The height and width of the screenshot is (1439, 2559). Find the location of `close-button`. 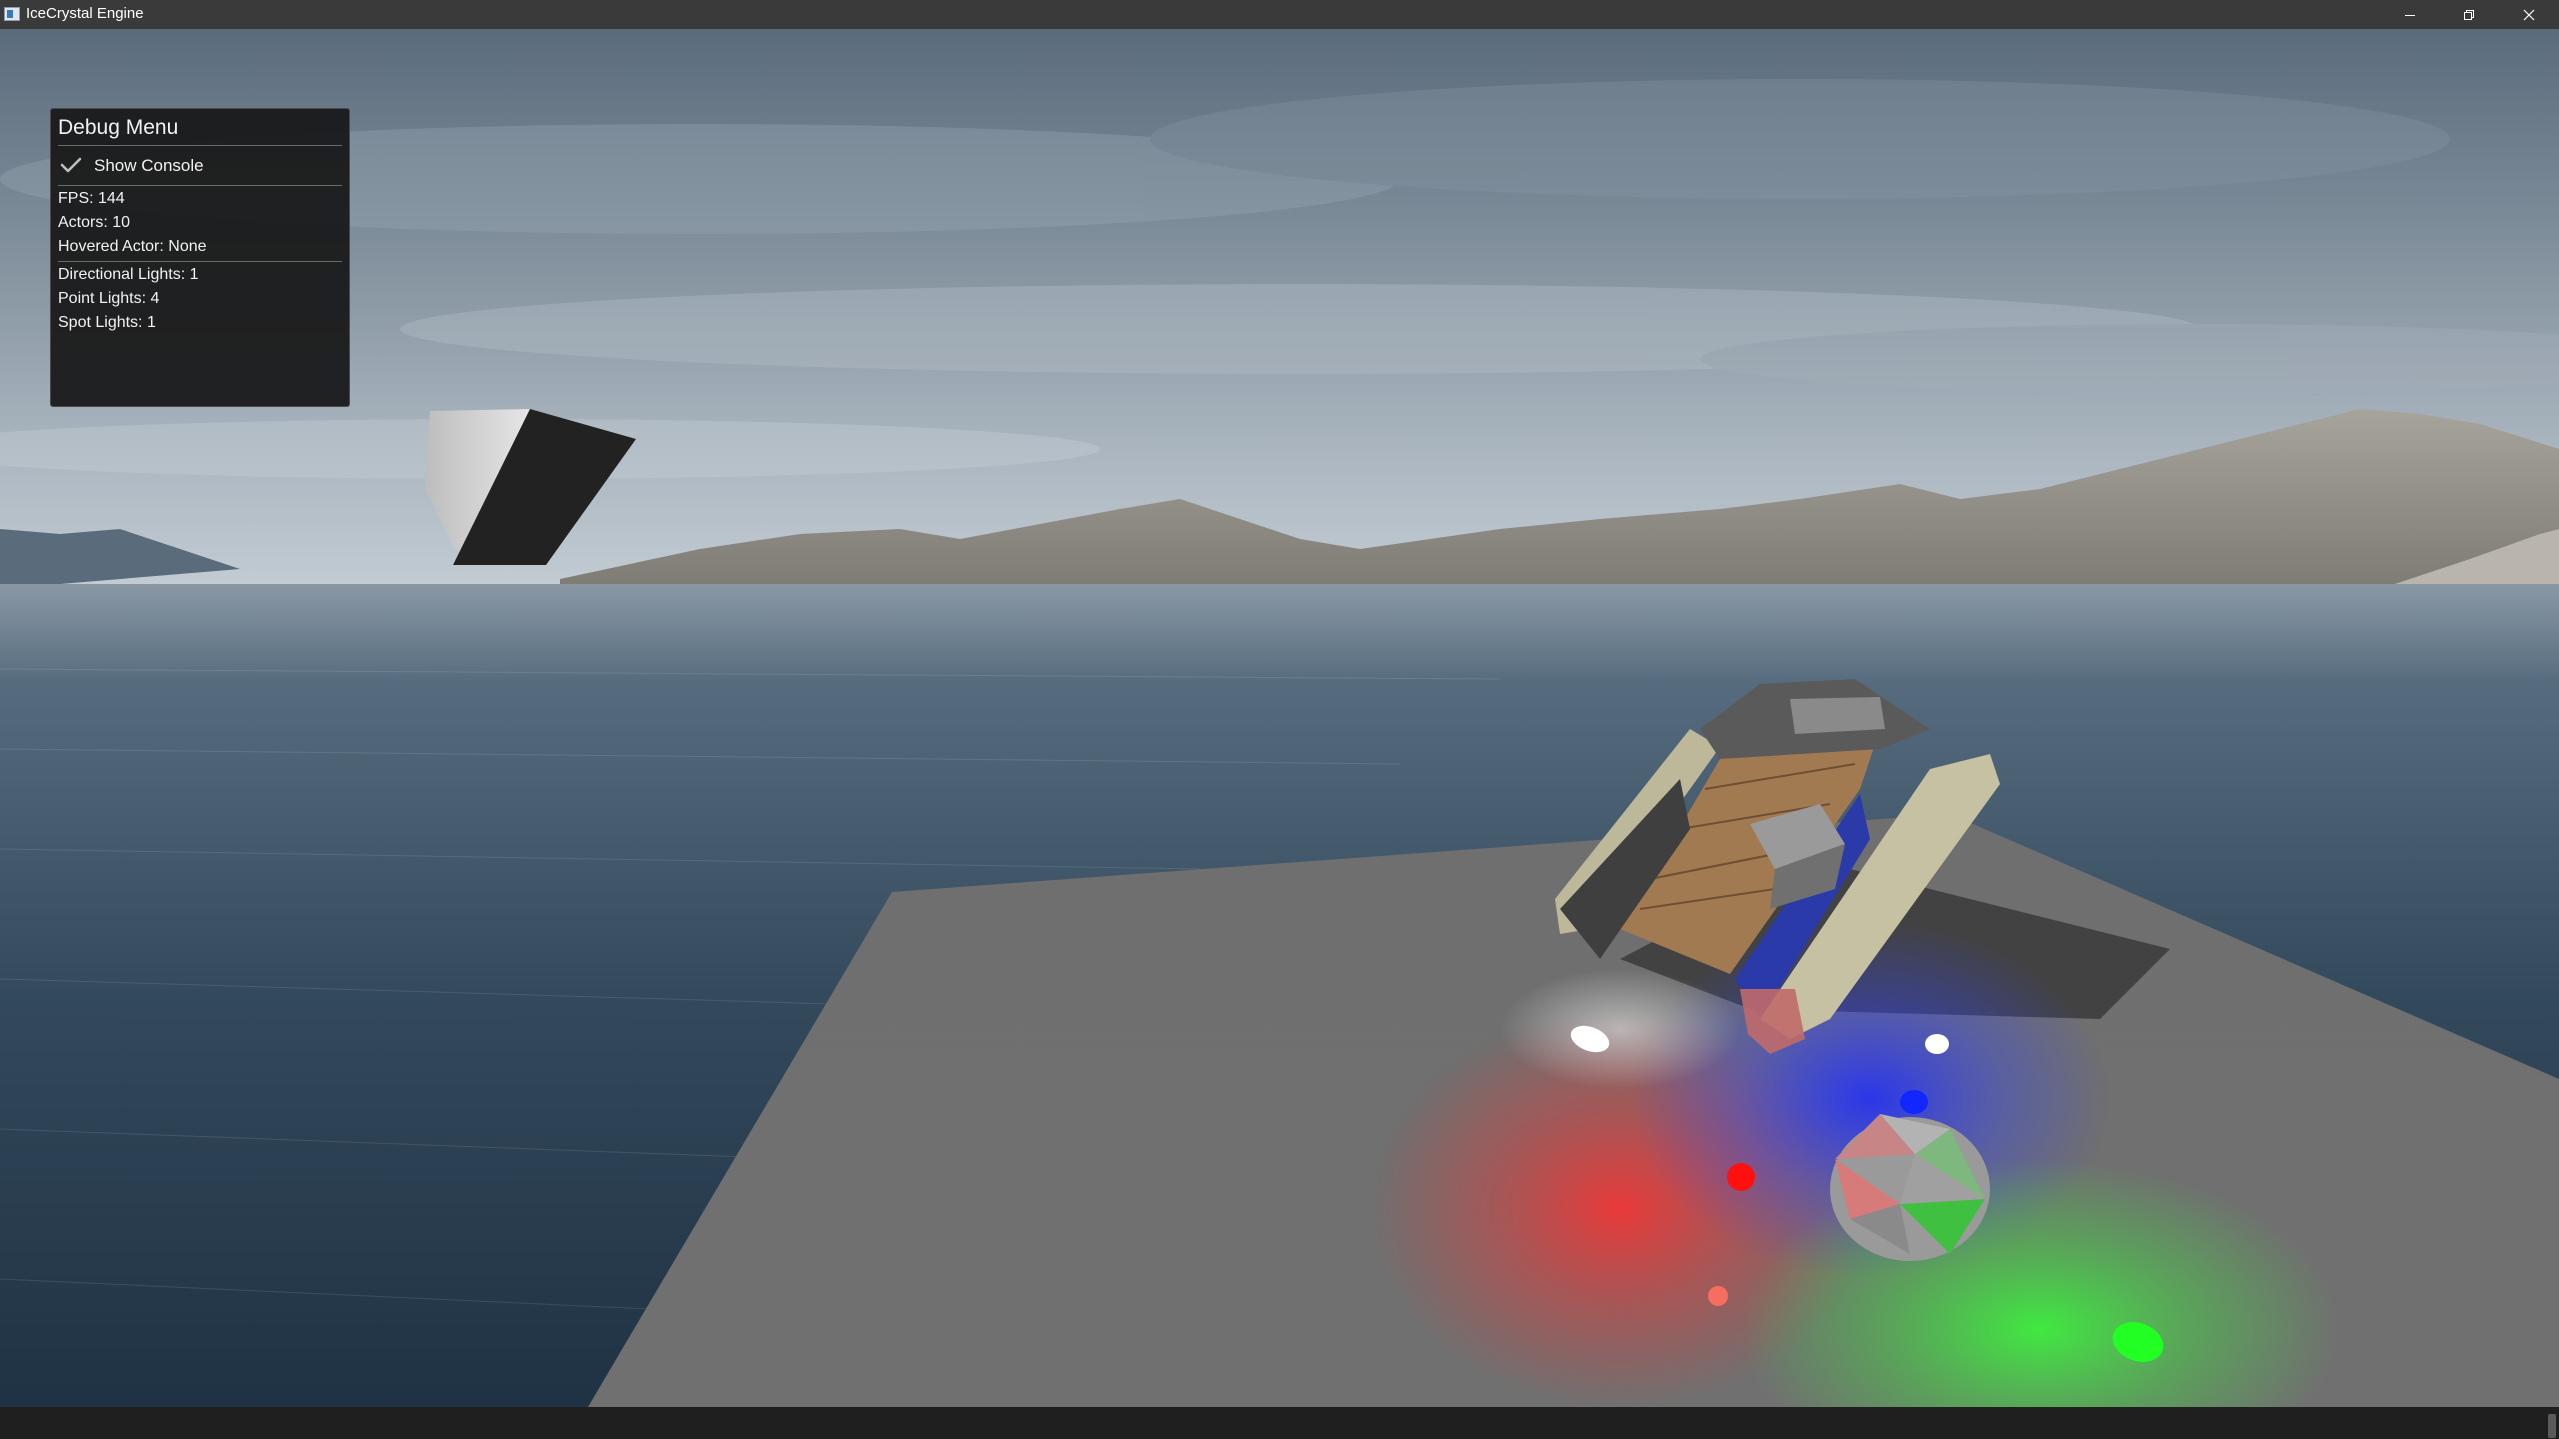

close-button is located at coordinates (2529, 14).